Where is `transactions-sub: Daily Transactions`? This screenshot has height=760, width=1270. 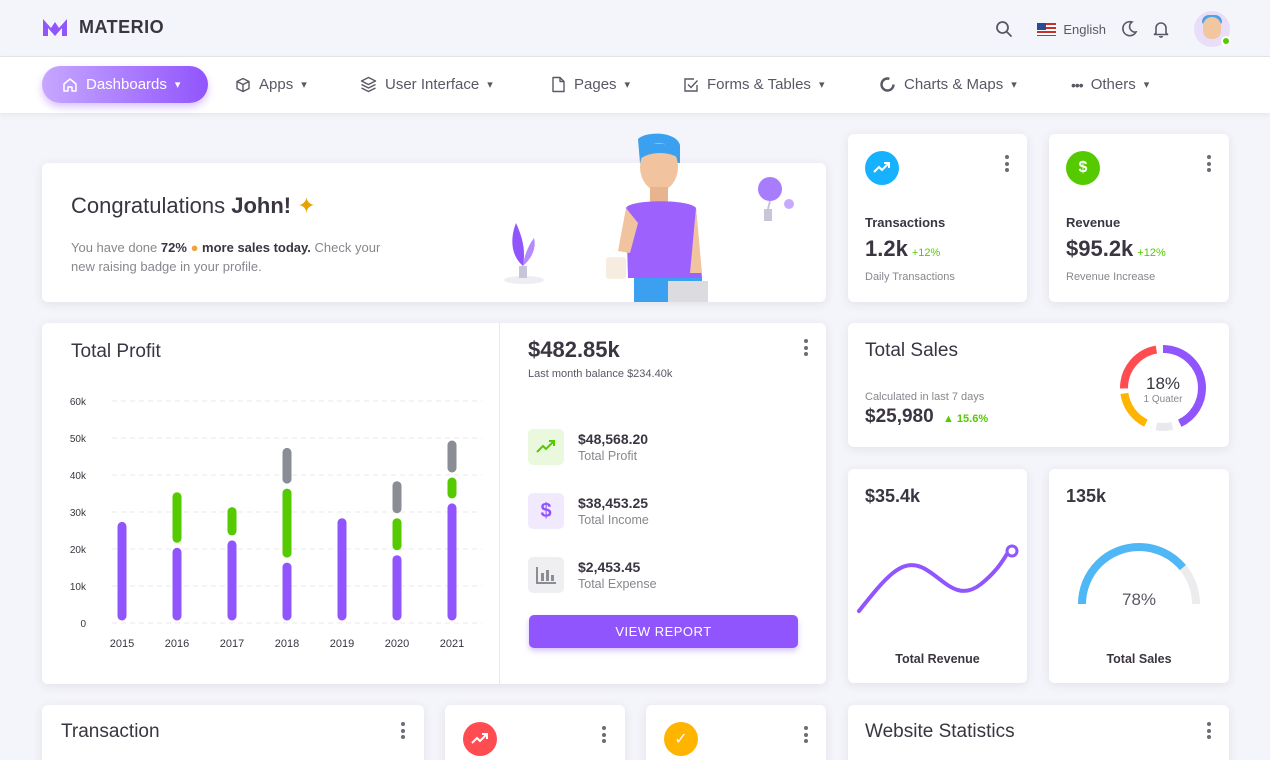
transactions-sub: Daily Transactions is located at coordinates (910, 277).